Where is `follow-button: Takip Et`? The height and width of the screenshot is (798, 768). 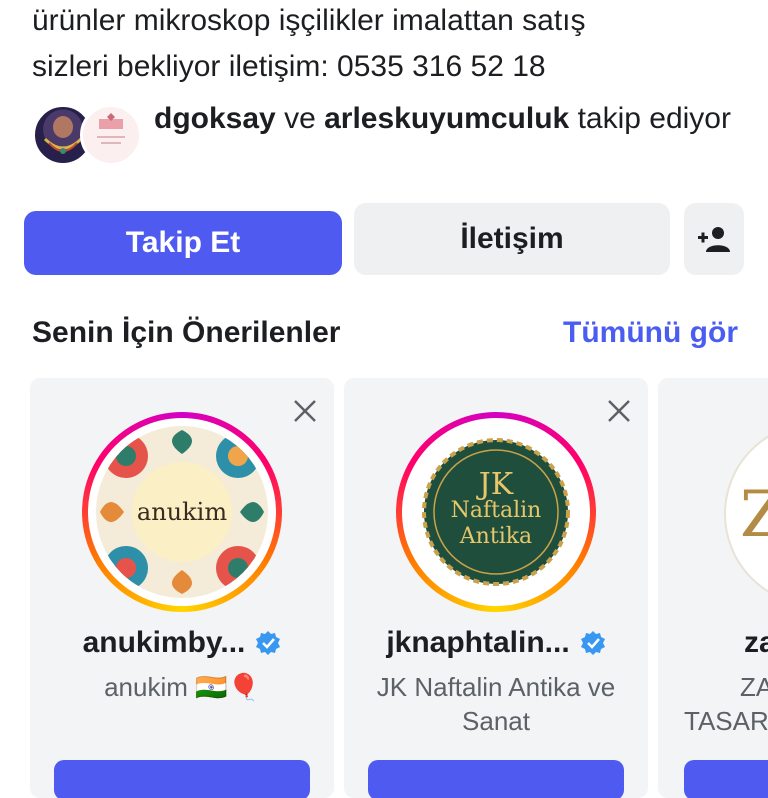 follow-button: Takip Et is located at coordinates (183, 243).